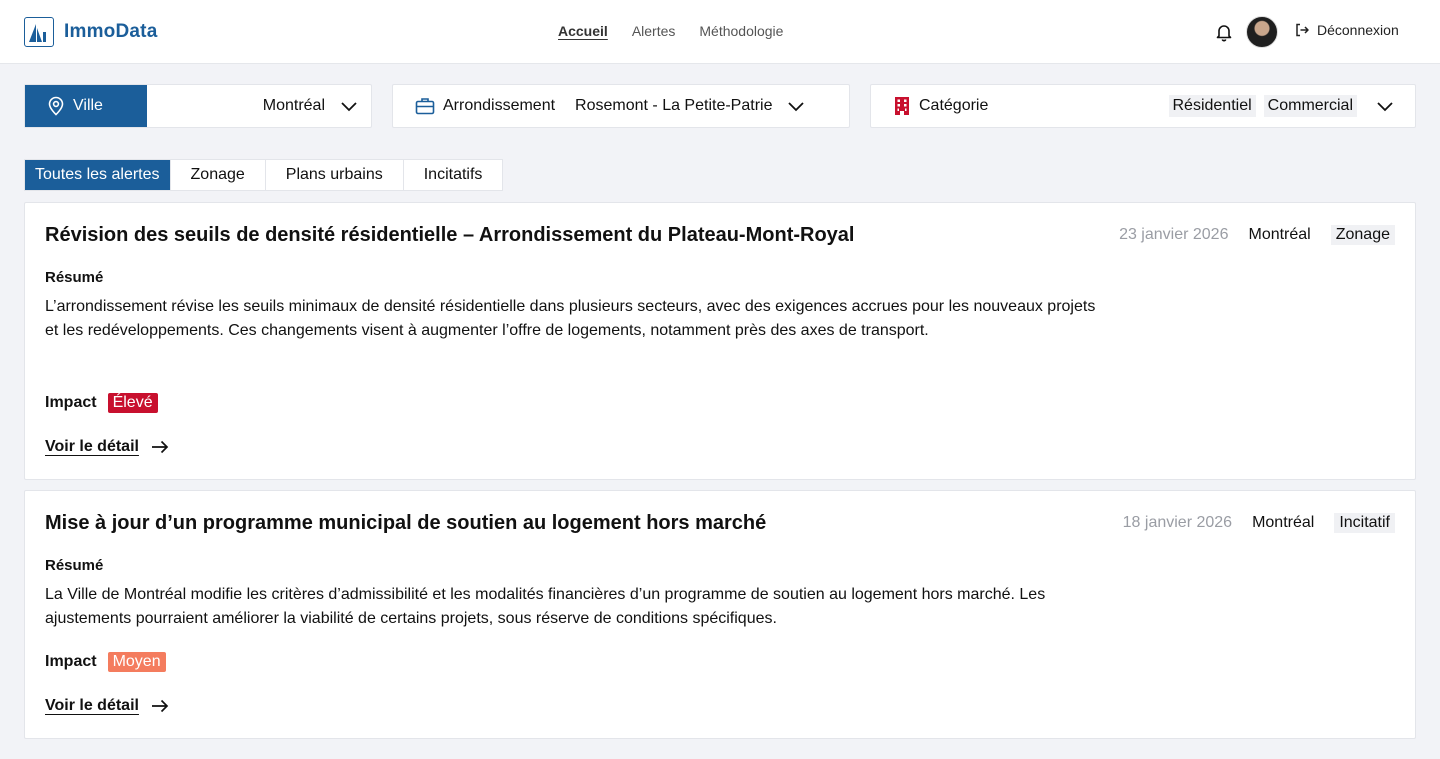  I want to click on user-avatar, so click(1262, 32).